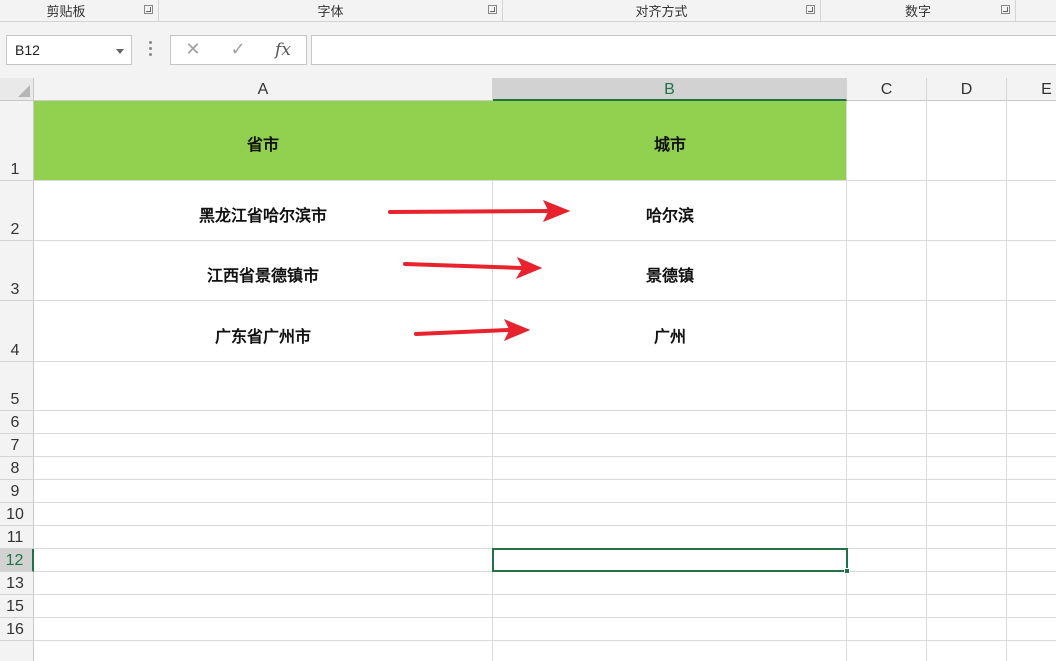  I want to click on formula-buttons: ✕ ✓ fx, so click(238, 50).